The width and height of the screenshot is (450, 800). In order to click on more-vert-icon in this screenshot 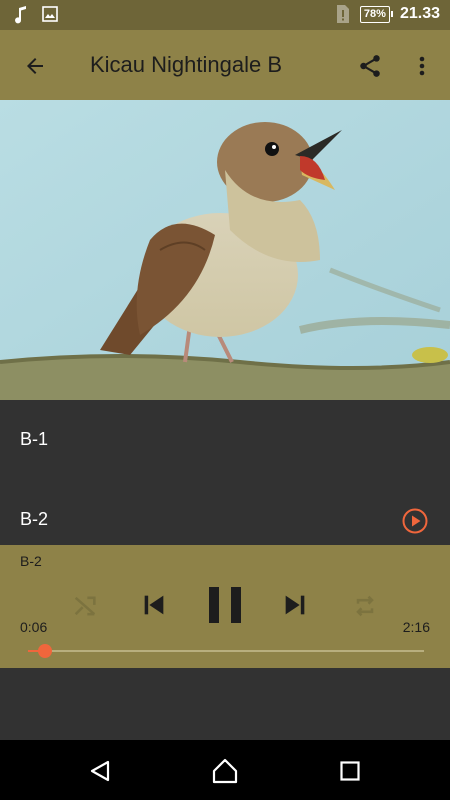, I will do `click(422, 66)`.